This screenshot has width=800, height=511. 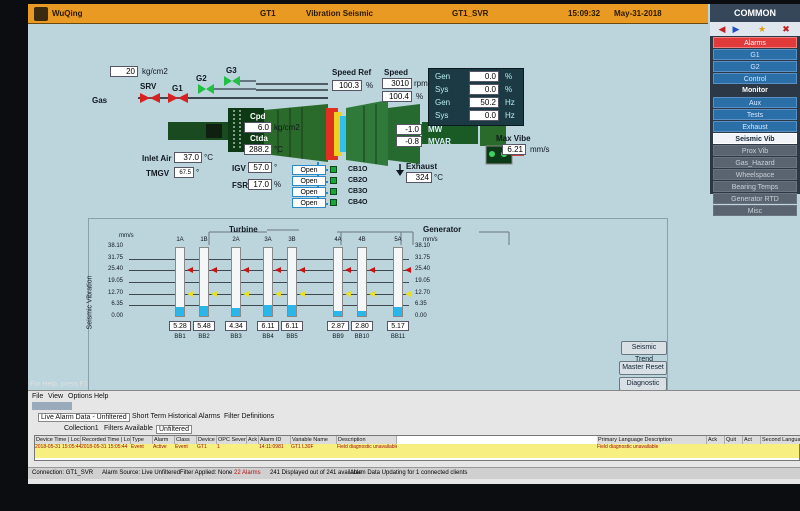 I want to click on menu-view: View, so click(x=55, y=396).